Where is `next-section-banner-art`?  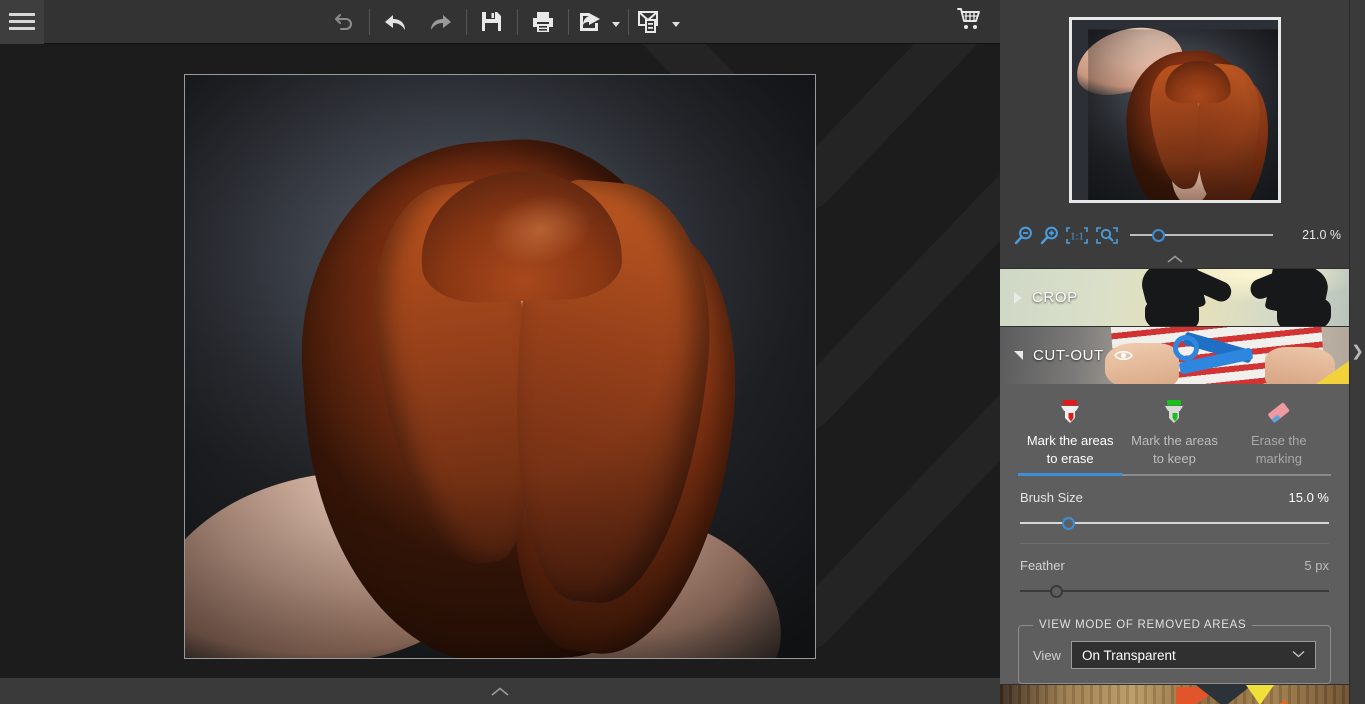 next-section-banner-art is located at coordinates (1174, 694).